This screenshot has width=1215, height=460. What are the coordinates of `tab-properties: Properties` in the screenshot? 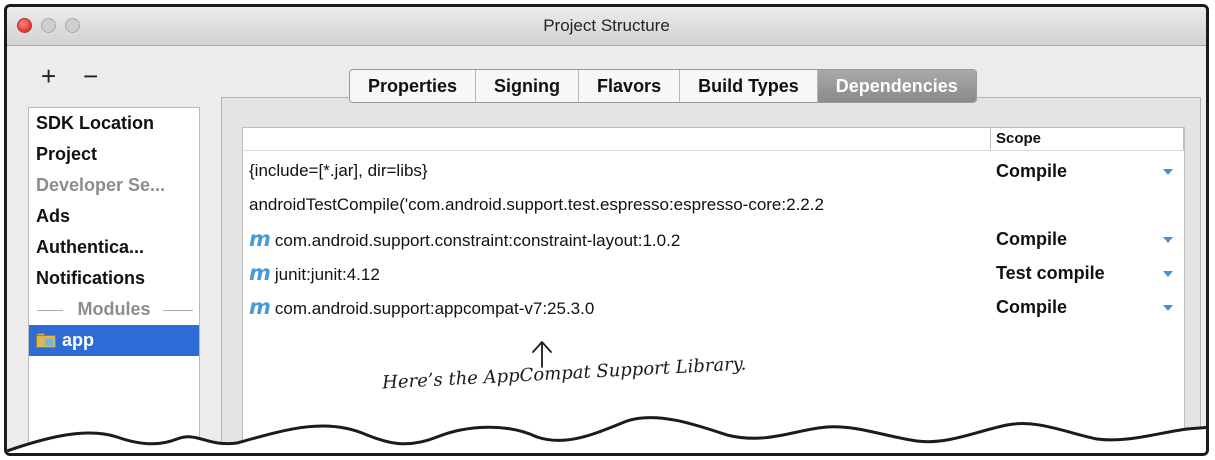 It's located at (413, 86).